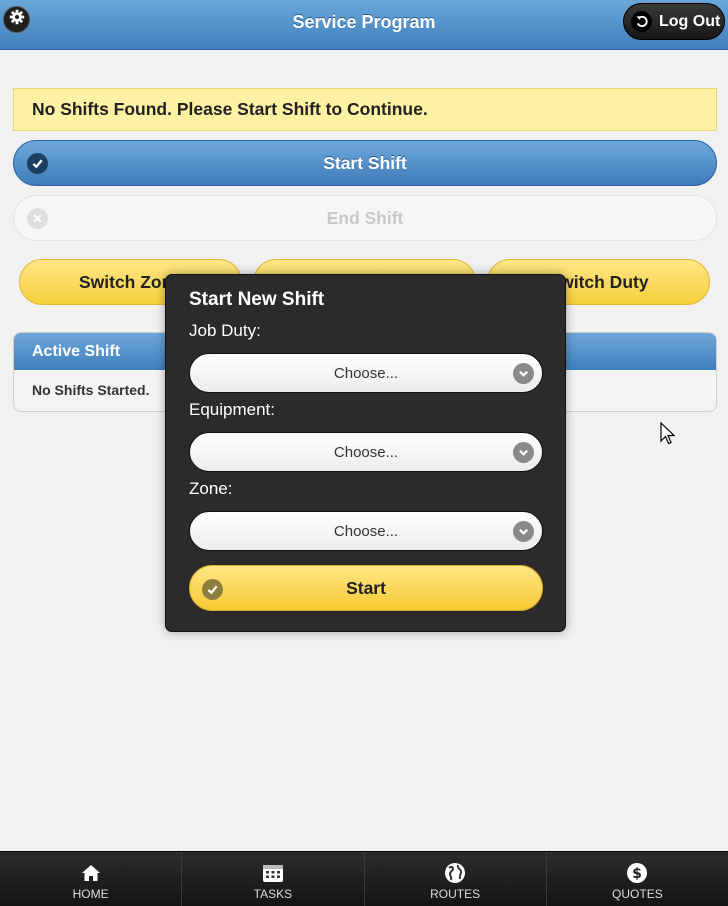 The width and height of the screenshot is (728, 906). Describe the element at coordinates (232, 409) in the screenshot. I see `equipment-label: Equipment:` at that location.